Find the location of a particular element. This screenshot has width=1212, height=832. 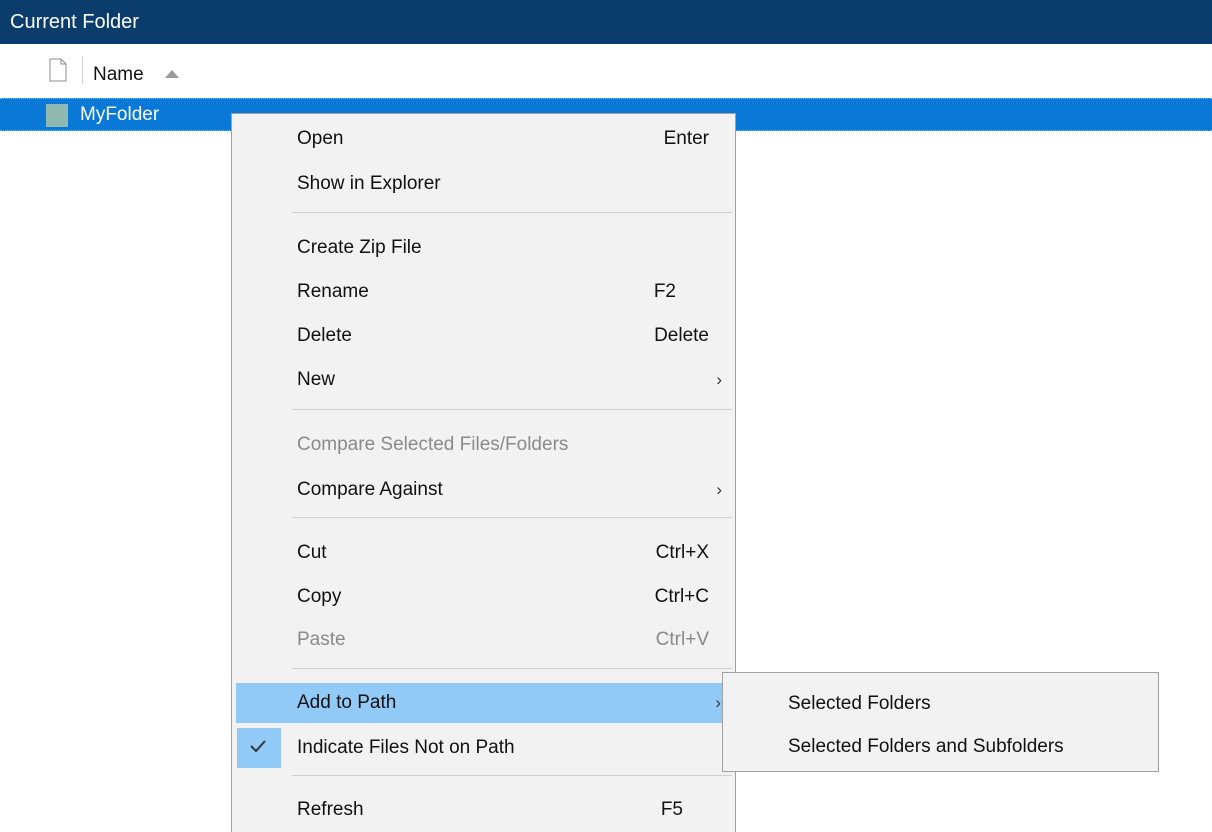

menu-item-label: Delete is located at coordinates (324, 335).